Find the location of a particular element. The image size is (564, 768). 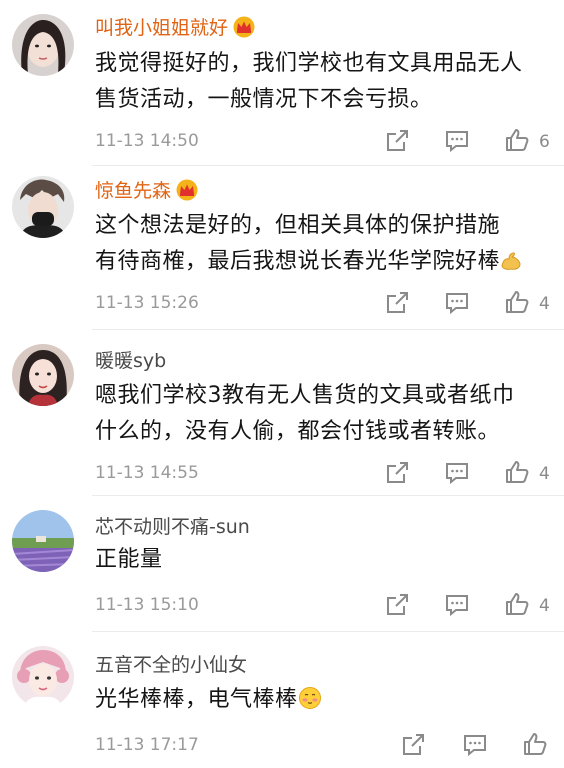

username-text: 叫我小姐姐就好 is located at coordinates (161, 28).